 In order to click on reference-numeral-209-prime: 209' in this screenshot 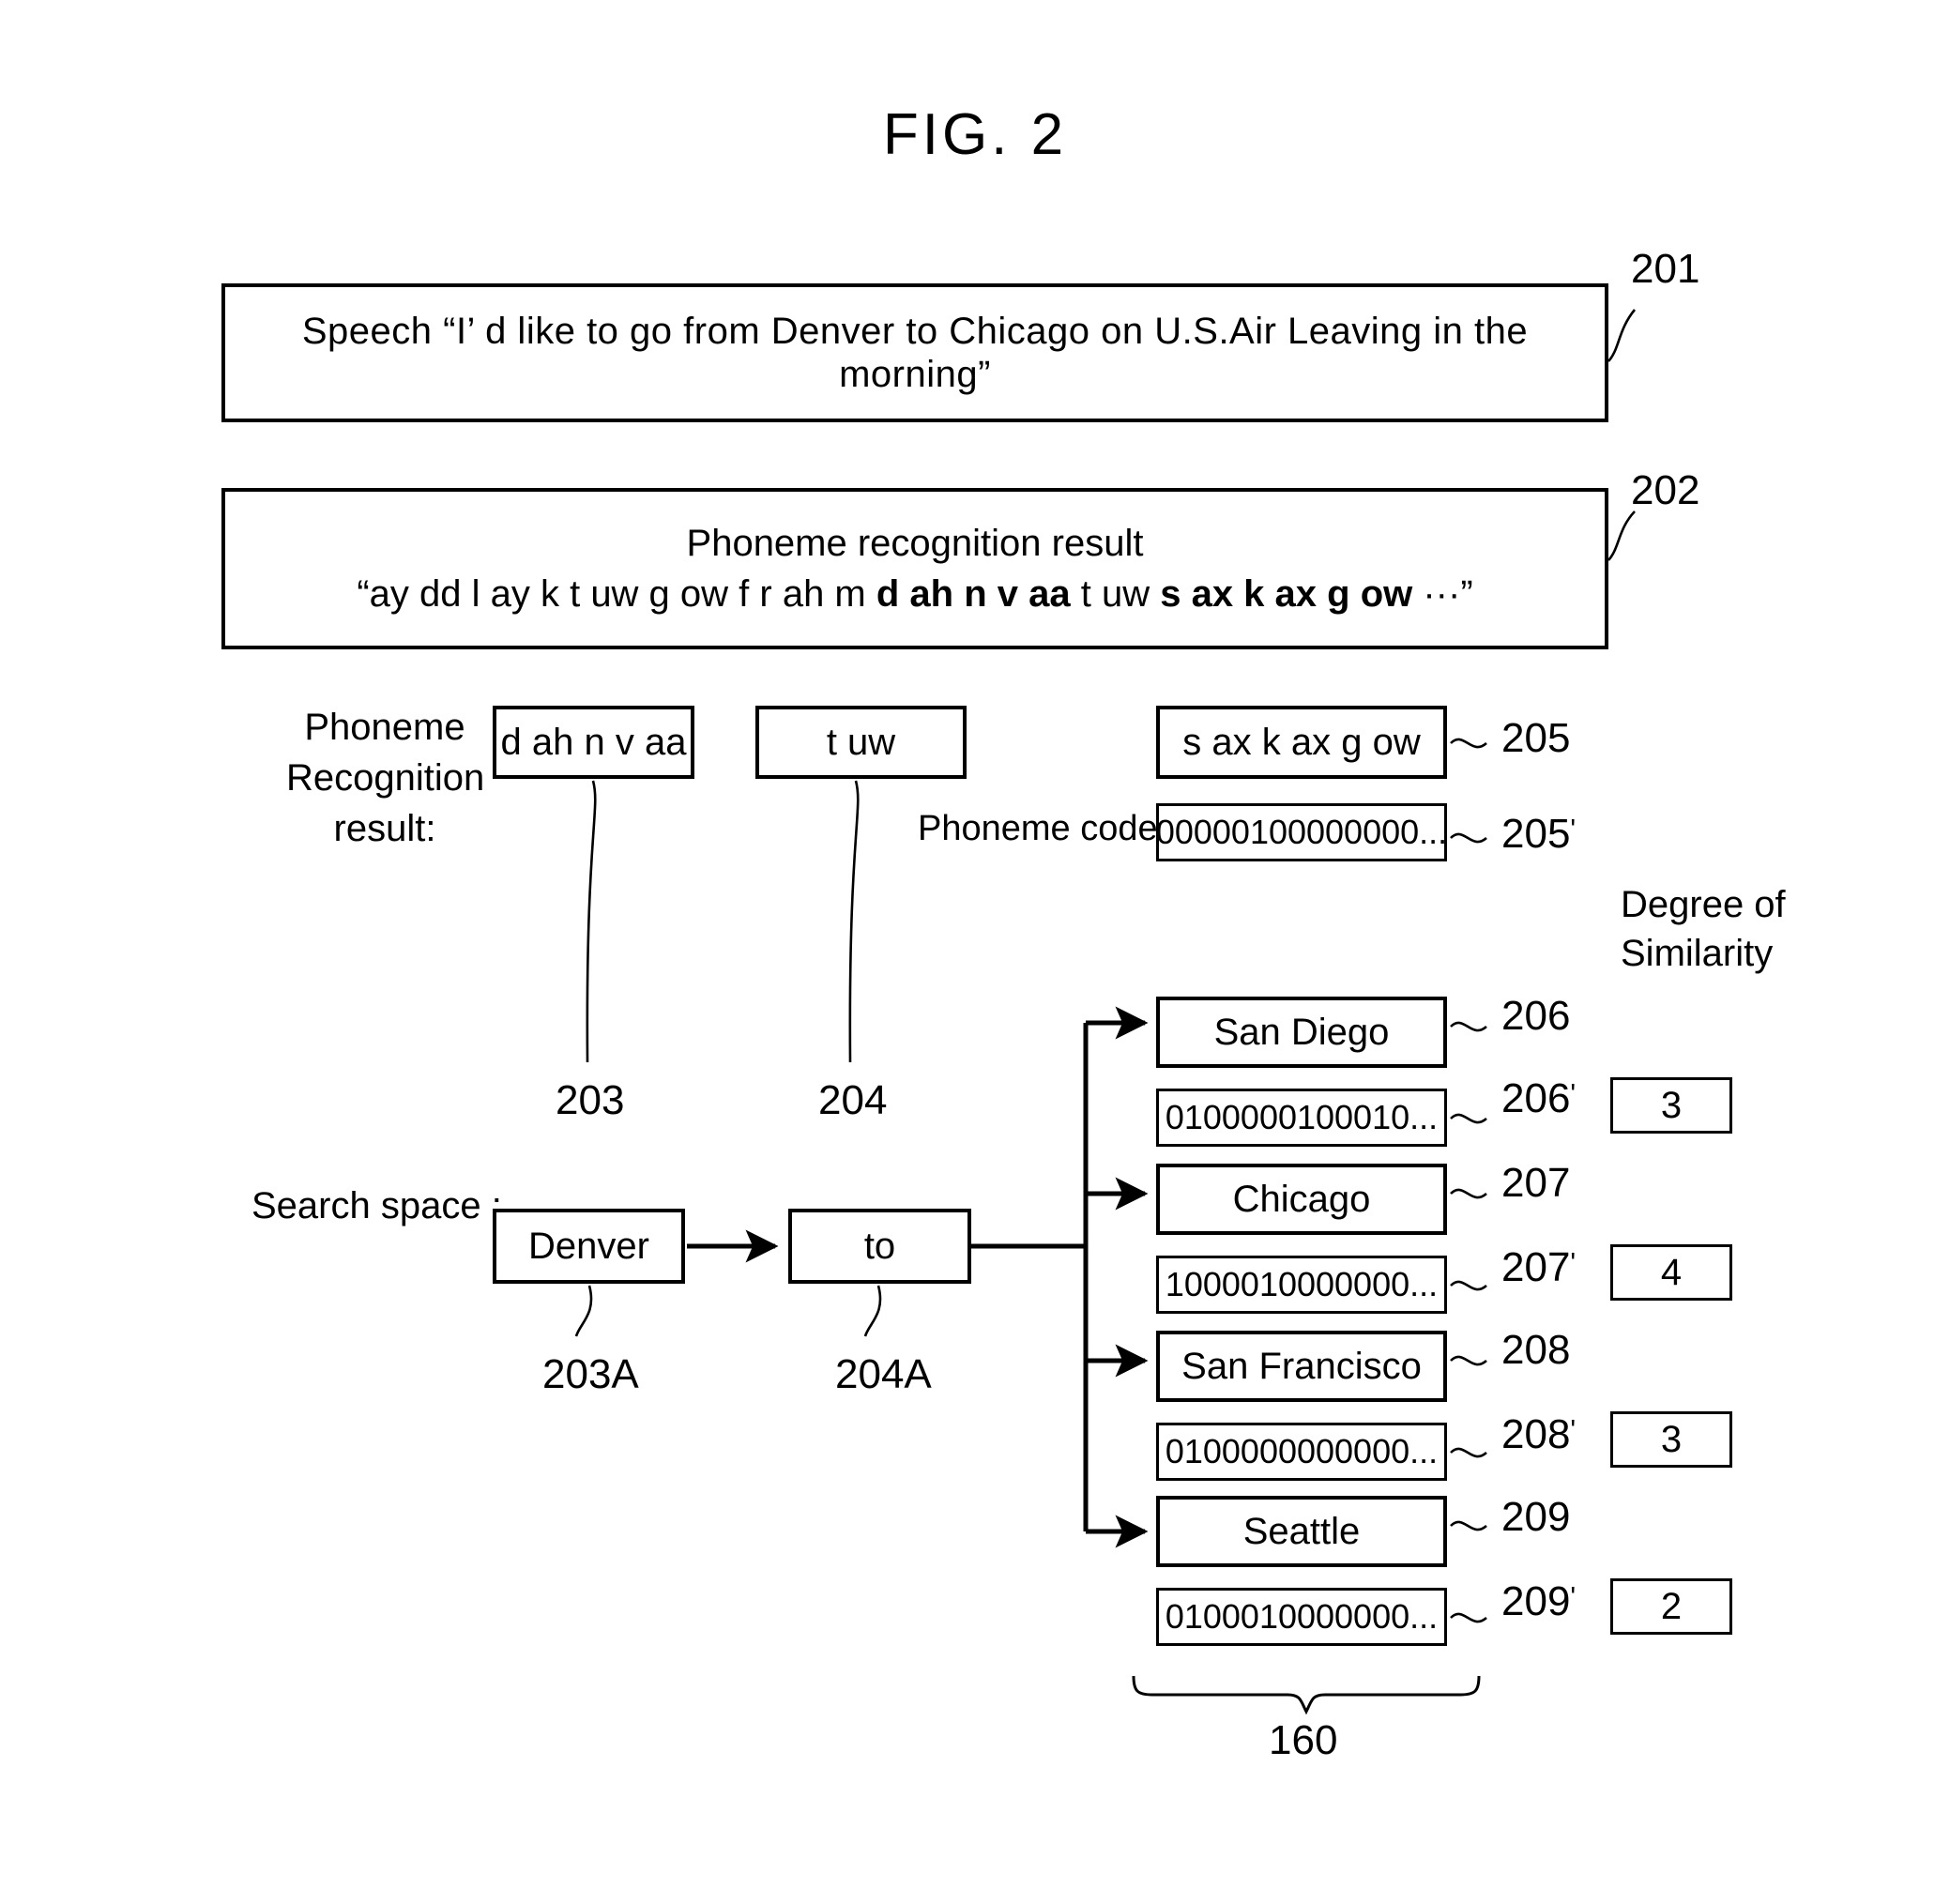, I will do `click(1538, 1602)`.